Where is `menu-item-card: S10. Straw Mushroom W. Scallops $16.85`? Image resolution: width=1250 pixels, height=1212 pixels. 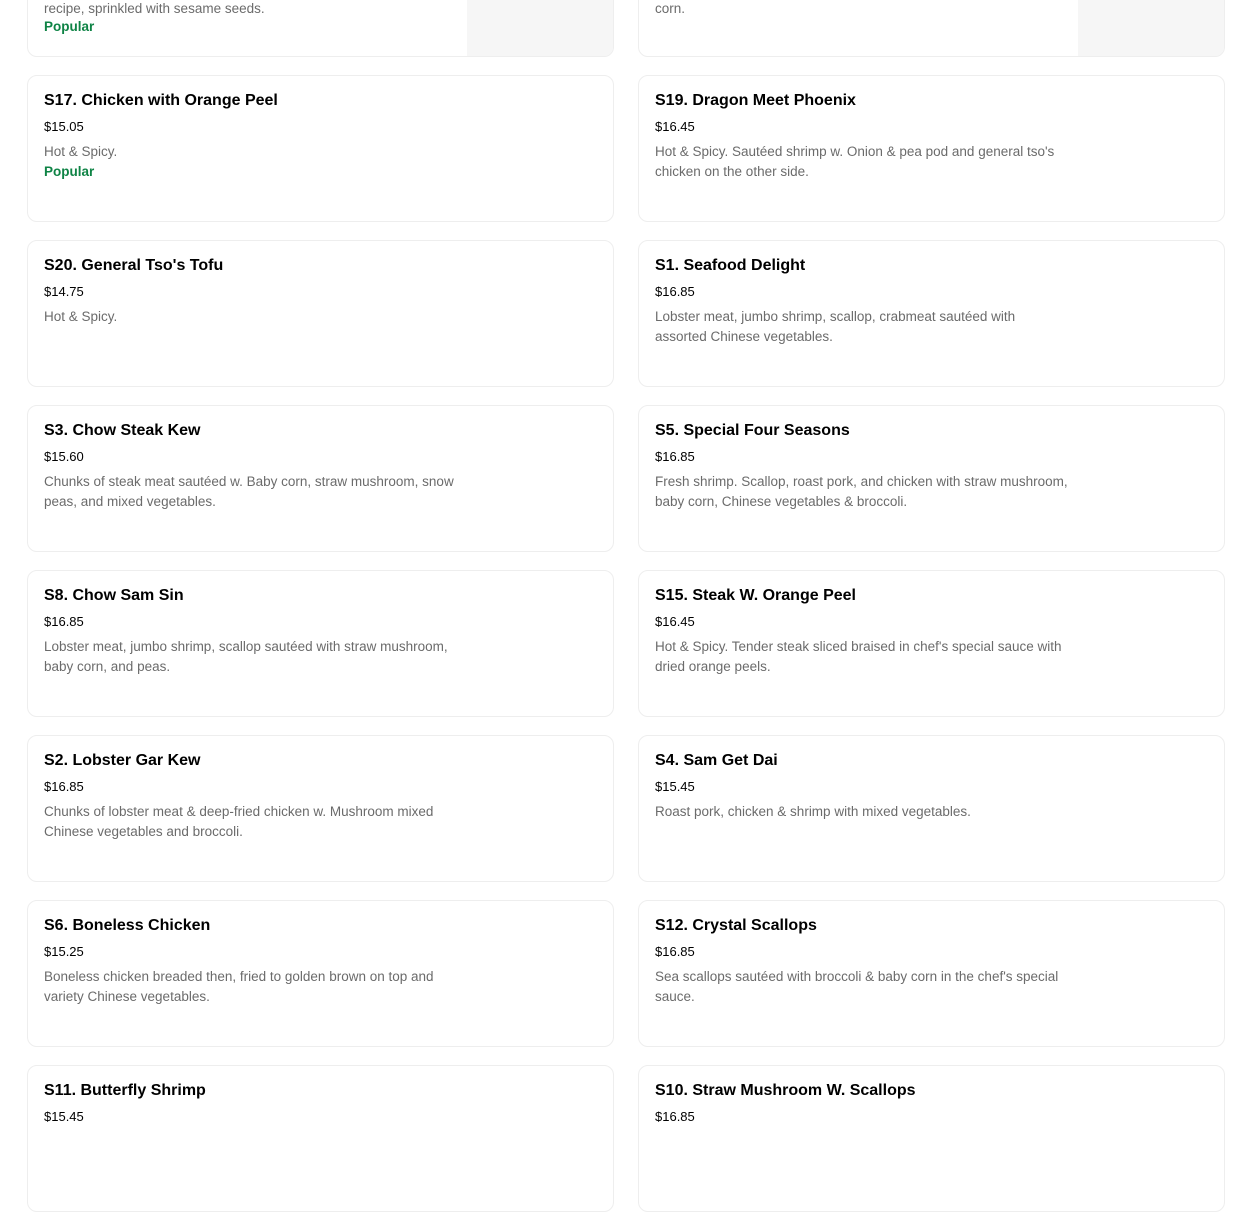 menu-item-card: S10. Straw Mushroom W. Scallops $16.85 is located at coordinates (931, 1138).